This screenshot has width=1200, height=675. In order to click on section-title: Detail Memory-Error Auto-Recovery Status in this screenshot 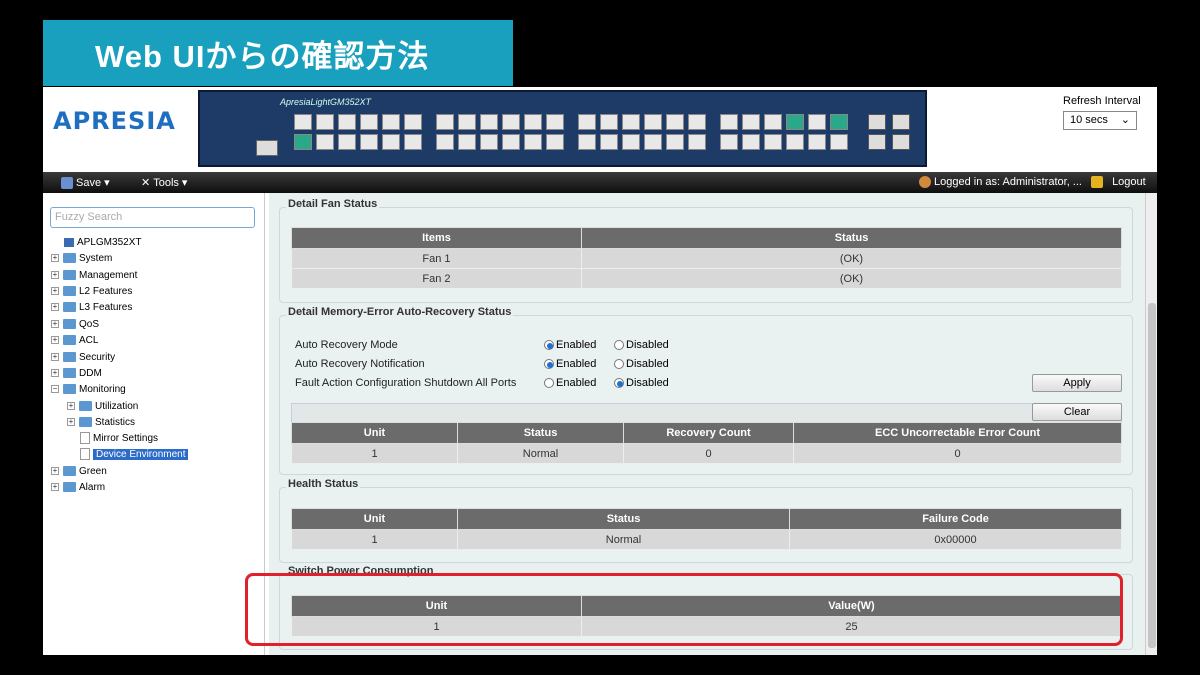, I will do `click(400, 312)`.